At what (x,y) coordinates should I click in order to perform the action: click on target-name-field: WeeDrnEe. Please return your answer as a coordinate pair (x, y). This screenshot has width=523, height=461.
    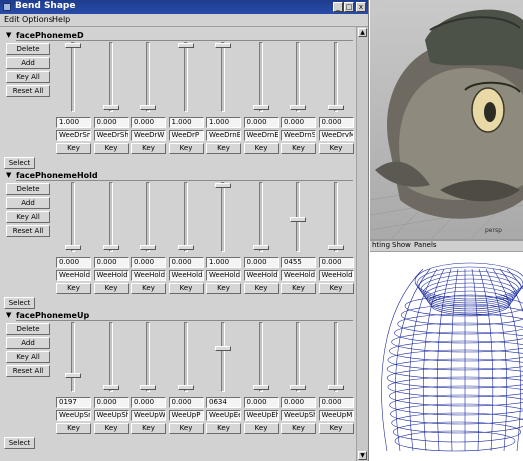
    Looking at the image, I should click on (223, 135).